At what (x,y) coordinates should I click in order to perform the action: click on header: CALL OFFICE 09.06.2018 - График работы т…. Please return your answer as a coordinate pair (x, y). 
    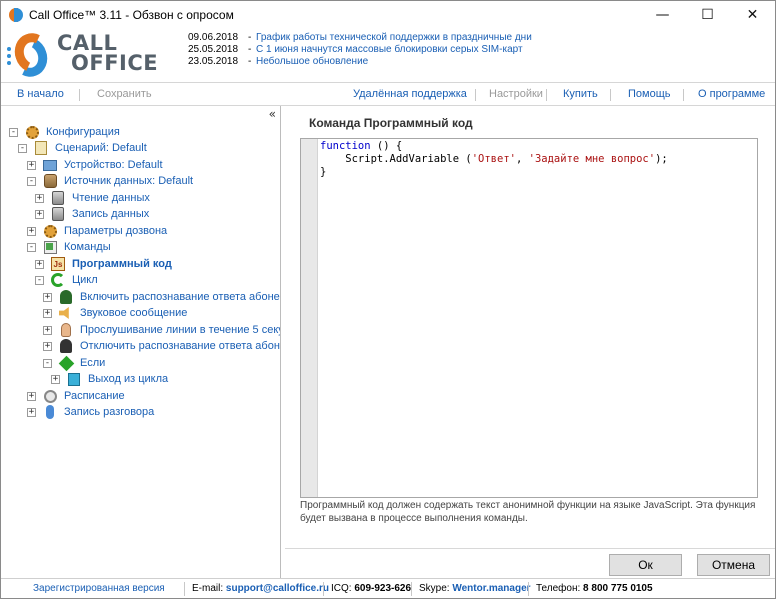
    Looking at the image, I should click on (388, 55).